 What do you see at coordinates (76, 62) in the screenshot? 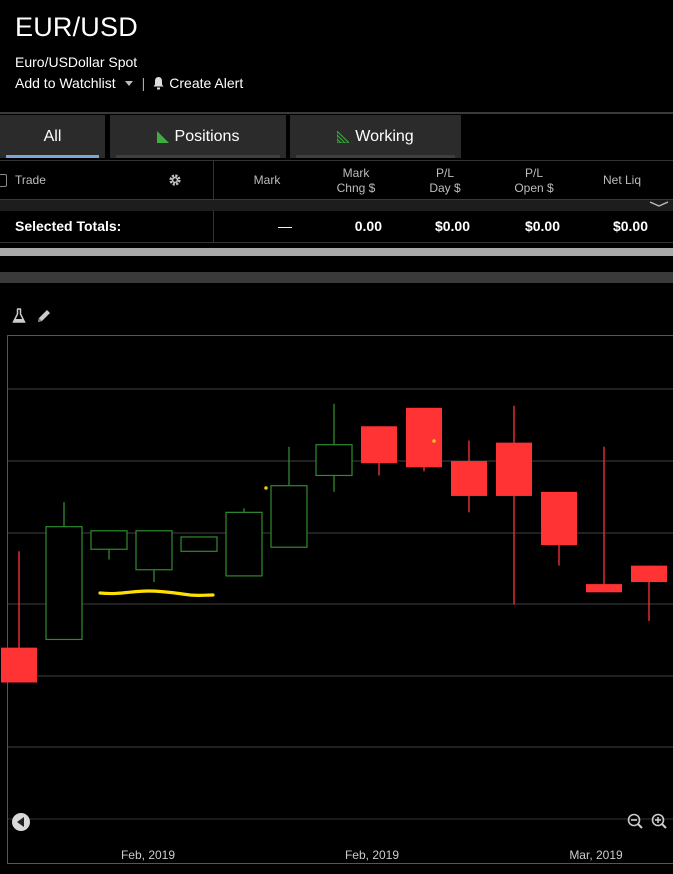
I see `symbol-description: Euro/USDollar Spot` at bounding box center [76, 62].